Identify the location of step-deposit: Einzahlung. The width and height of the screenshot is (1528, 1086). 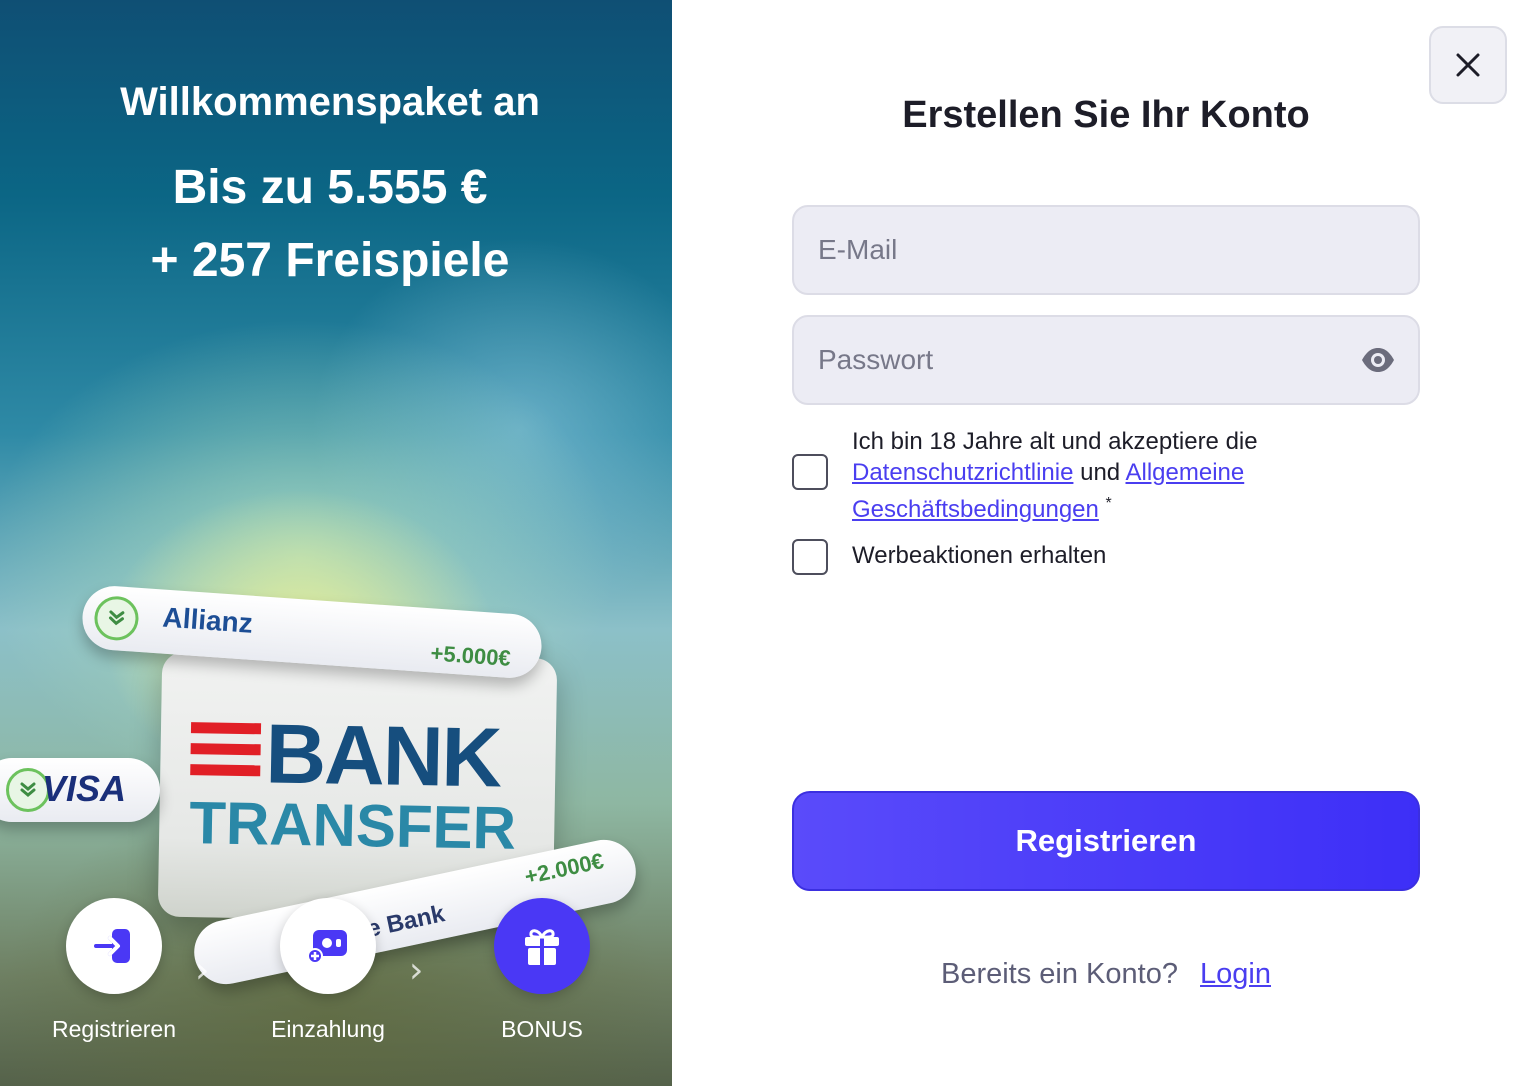
(328, 970).